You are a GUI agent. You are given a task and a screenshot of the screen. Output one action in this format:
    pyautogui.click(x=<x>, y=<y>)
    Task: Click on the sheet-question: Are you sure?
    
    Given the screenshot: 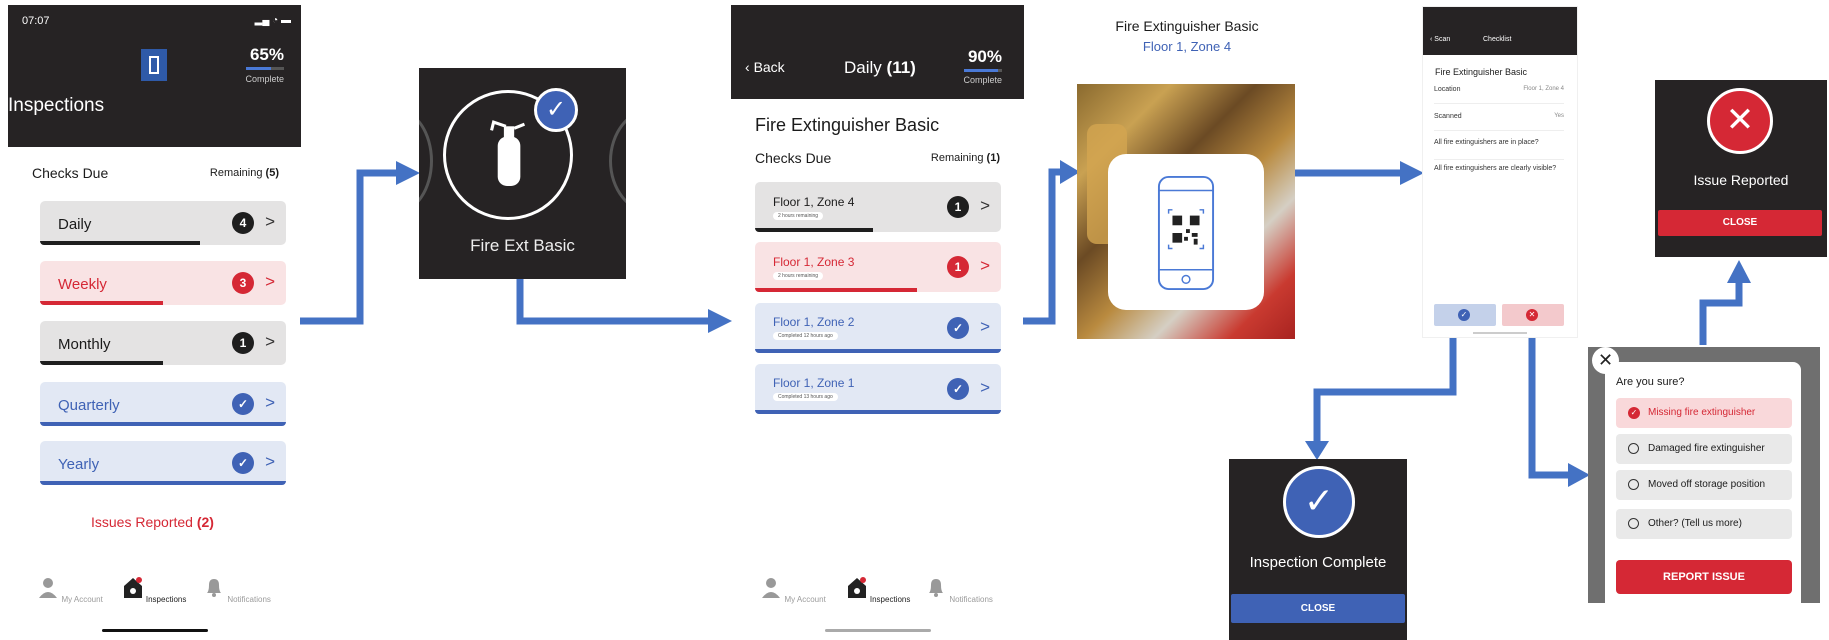 What is the action you would take?
    pyautogui.click(x=1650, y=382)
    